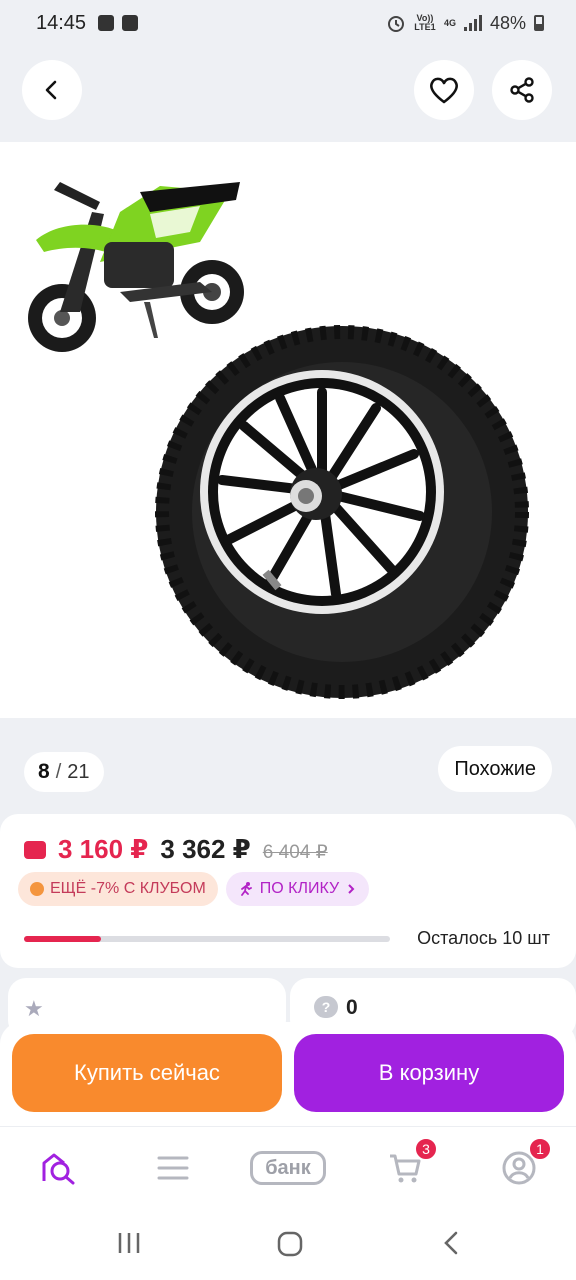  I want to click on one-click-label: ПО КЛИКУ, so click(299, 888).